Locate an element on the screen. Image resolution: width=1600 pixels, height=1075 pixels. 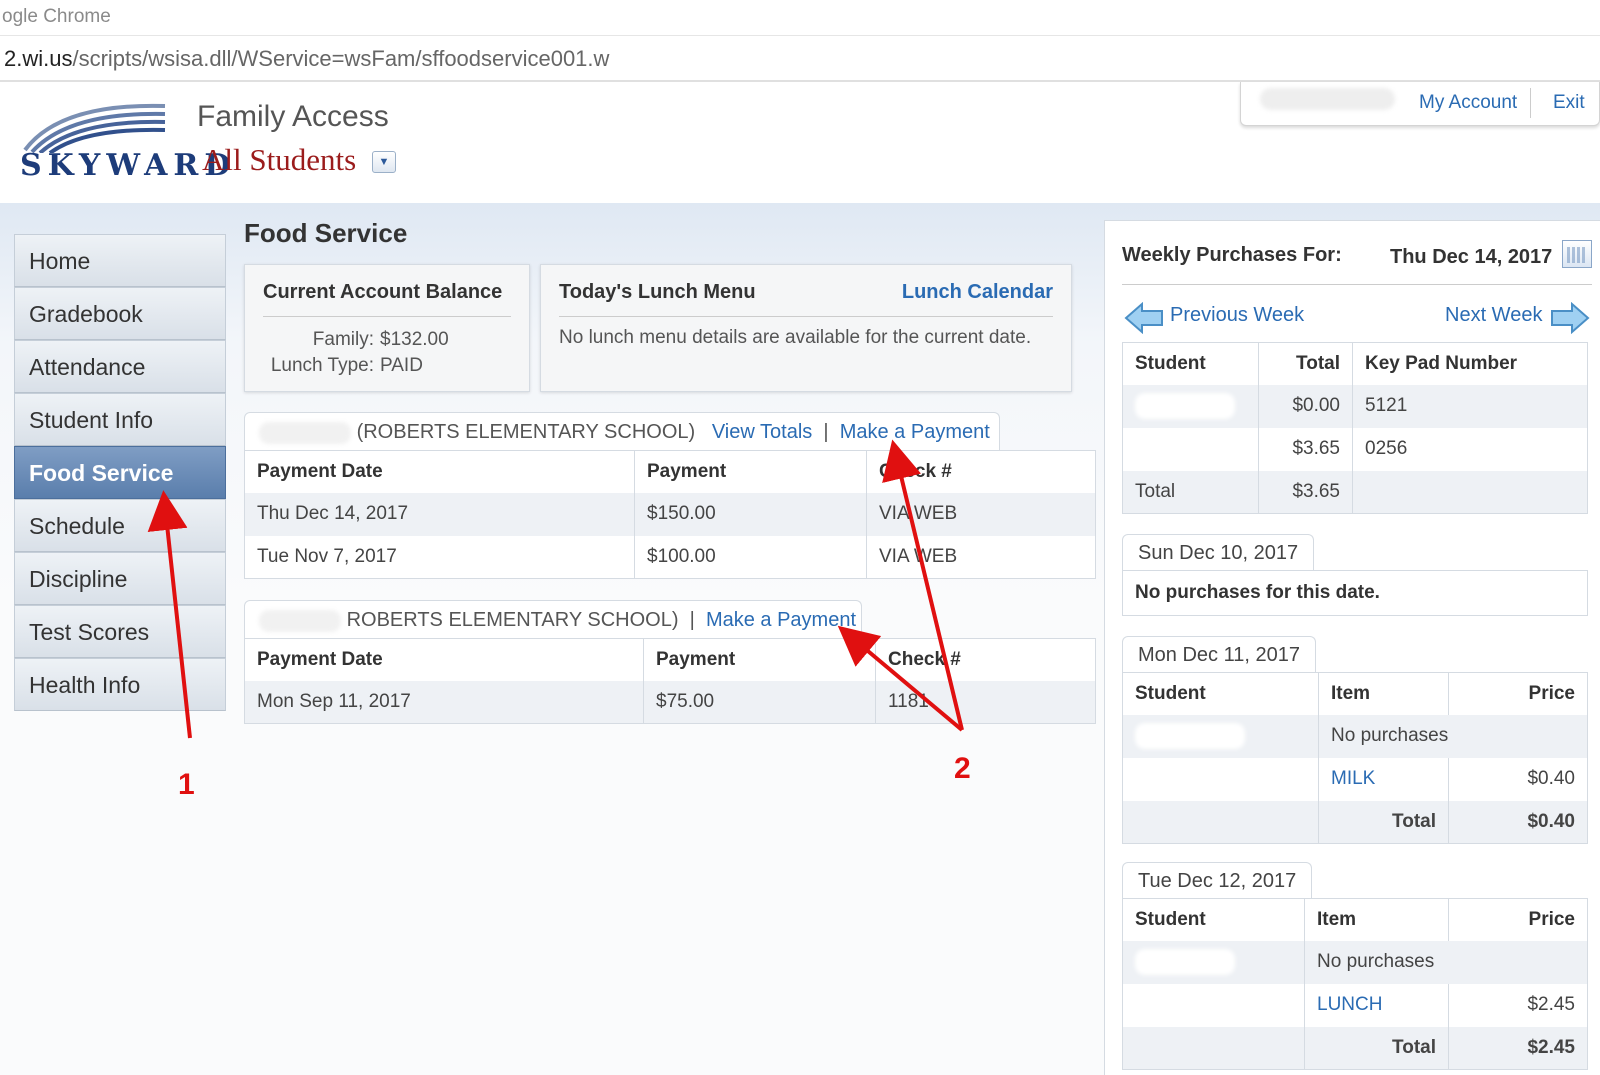
sidebar-item-test-scores: Test Scores is located at coordinates (120, 631).